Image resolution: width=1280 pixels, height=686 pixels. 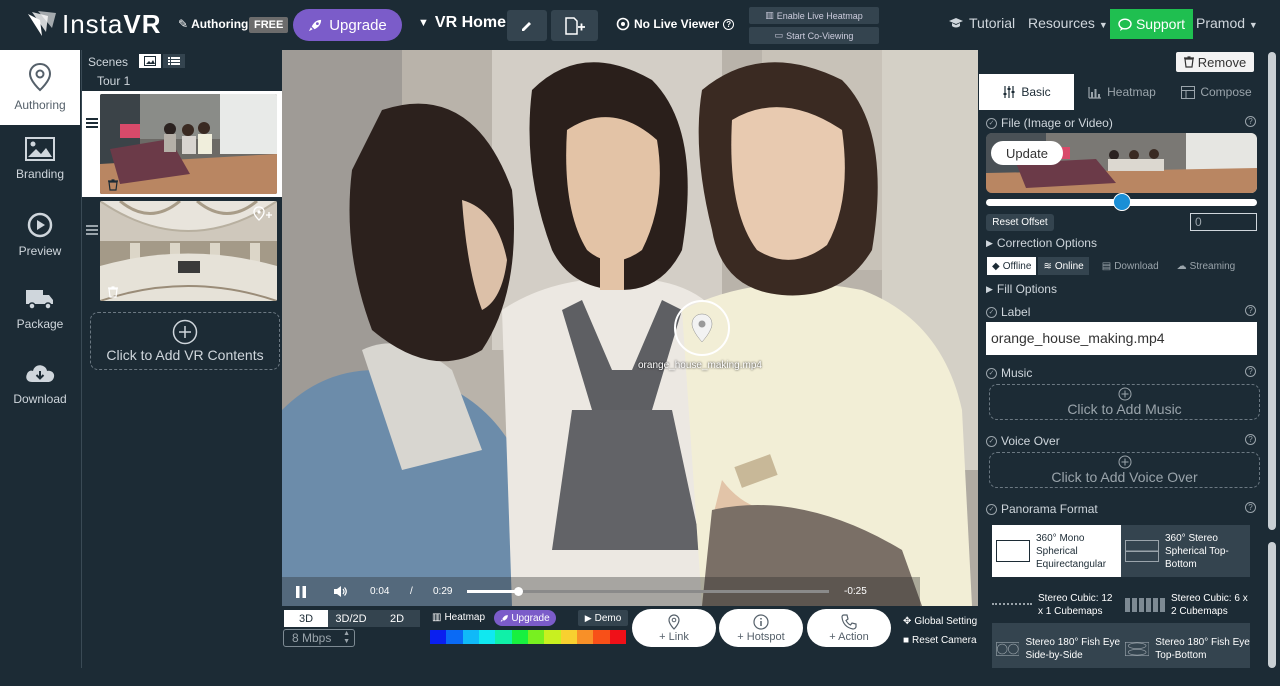 What do you see at coordinates (347, 25) in the screenshot?
I see `upgrade-button: Upgrade` at bounding box center [347, 25].